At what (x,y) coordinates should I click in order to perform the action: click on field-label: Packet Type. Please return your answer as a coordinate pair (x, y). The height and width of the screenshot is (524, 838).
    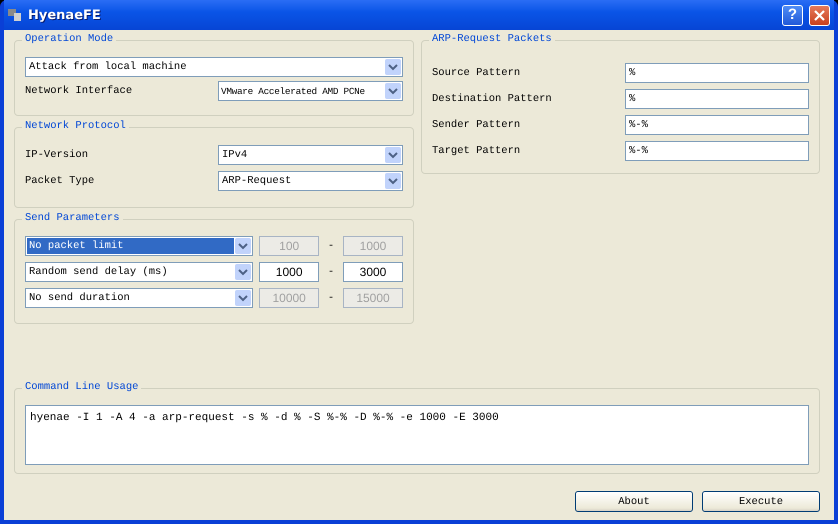
    Looking at the image, I should click on (59, 181).